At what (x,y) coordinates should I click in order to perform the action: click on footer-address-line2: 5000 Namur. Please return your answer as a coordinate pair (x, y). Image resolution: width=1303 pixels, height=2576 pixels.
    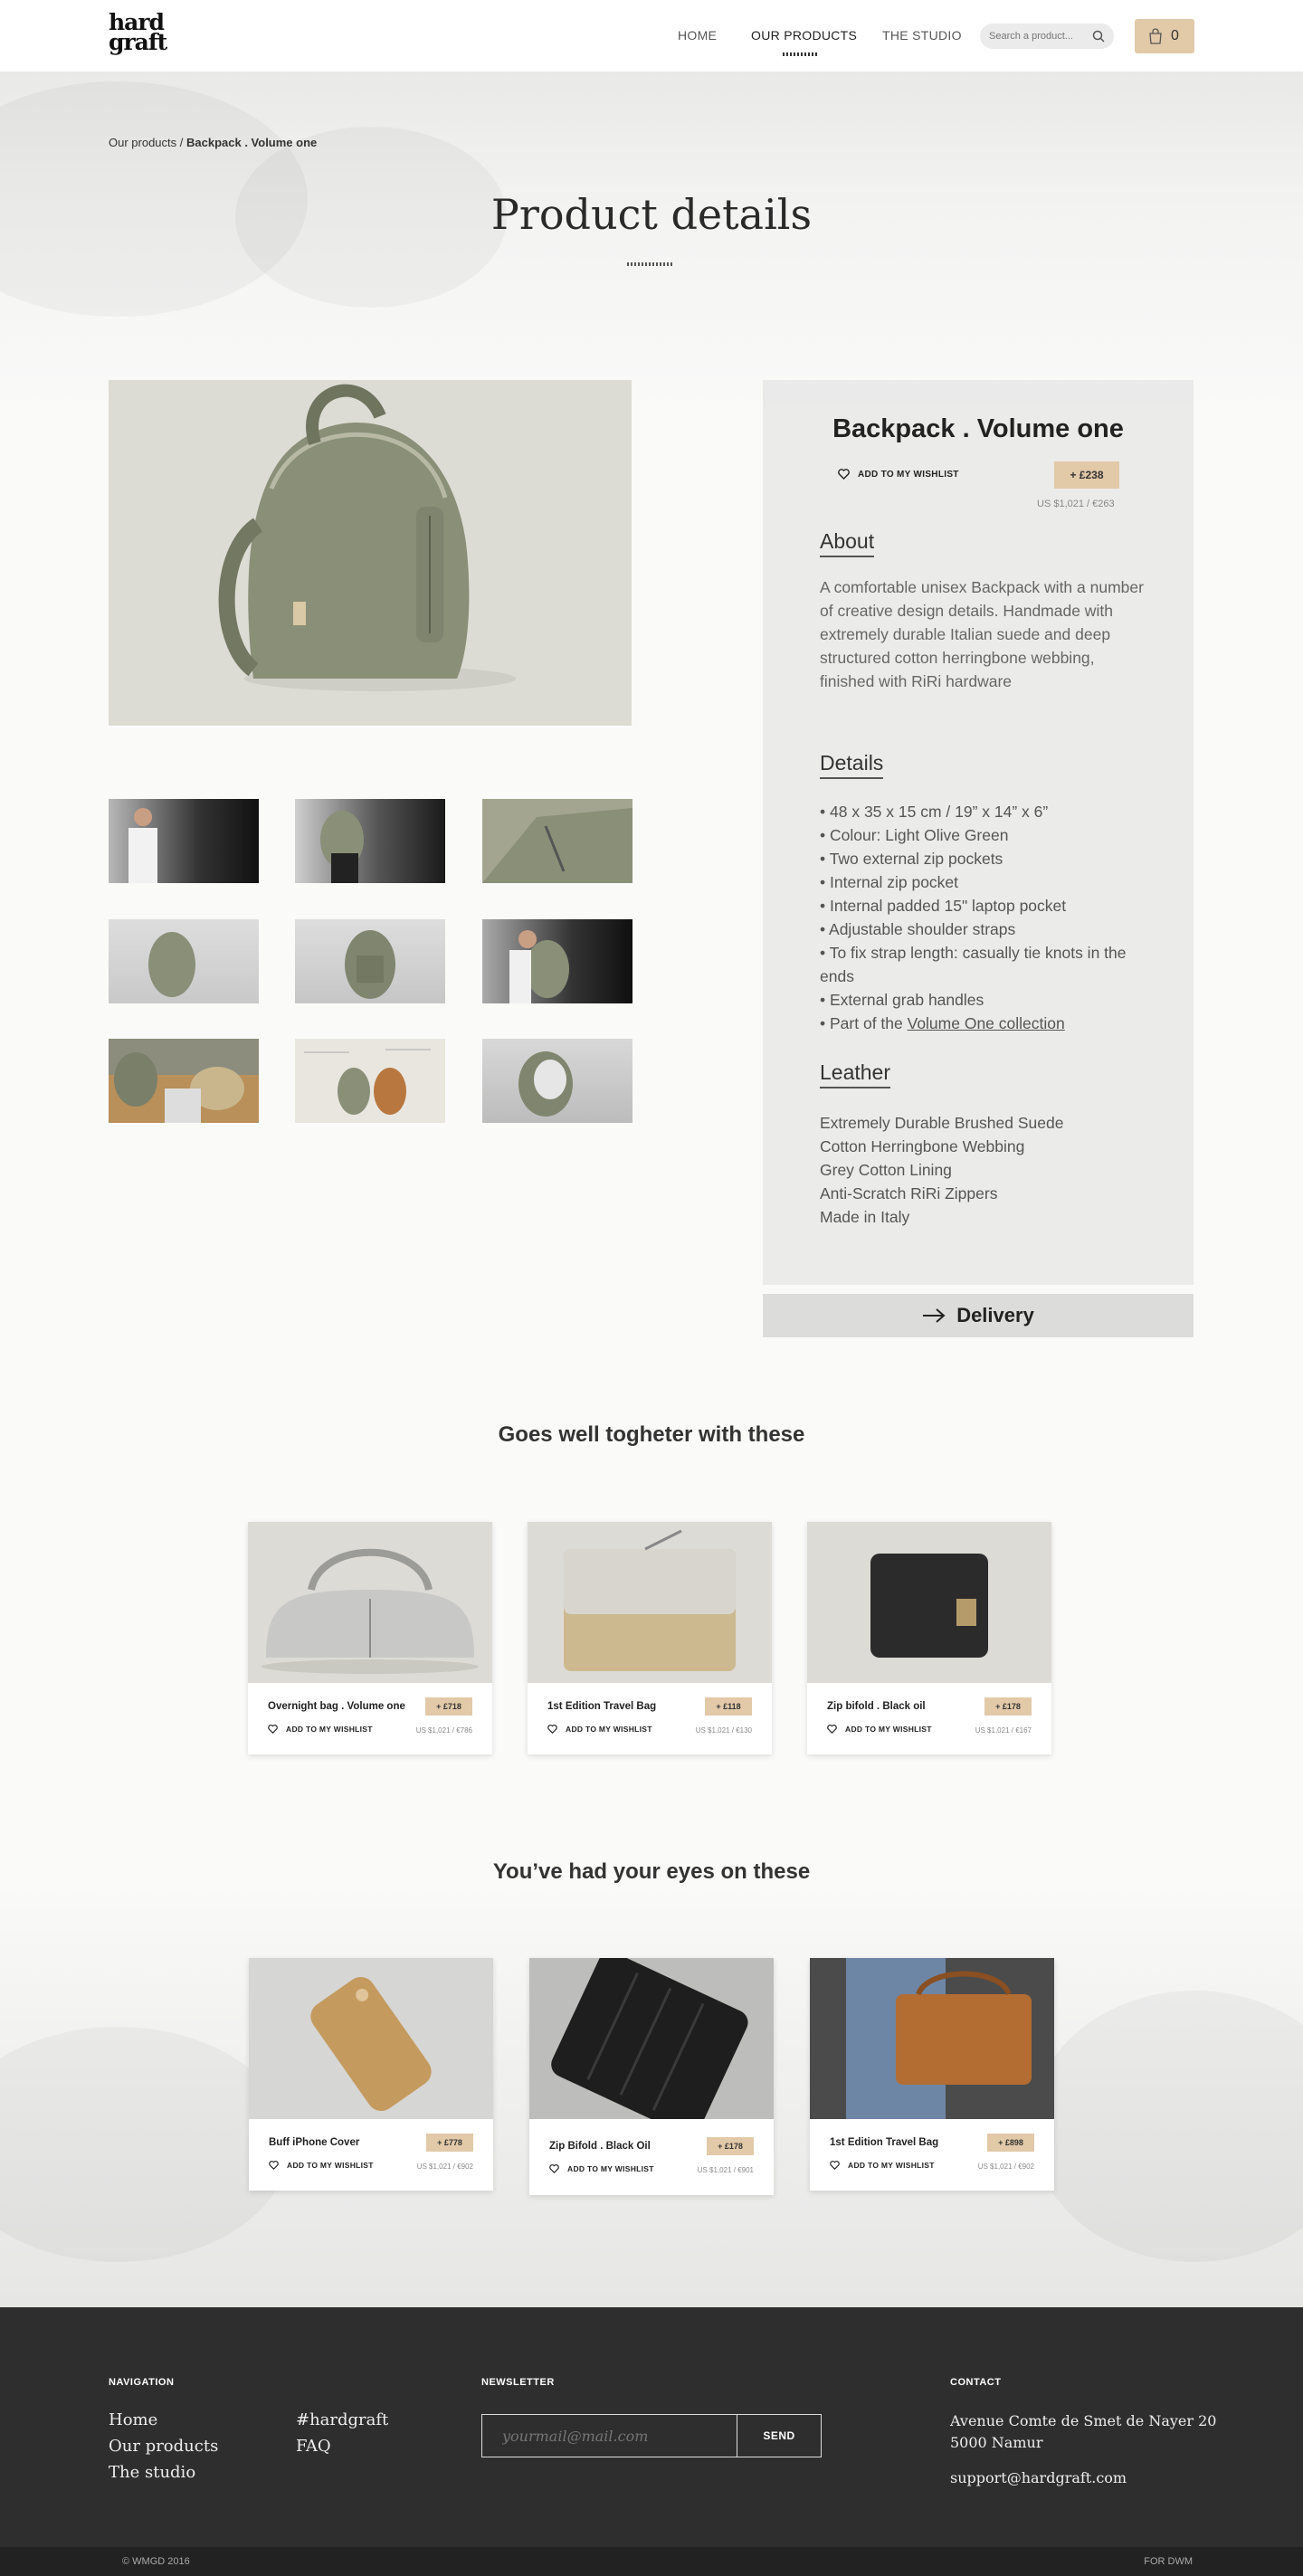
    Looking at the image, I should click on (997, 2443).